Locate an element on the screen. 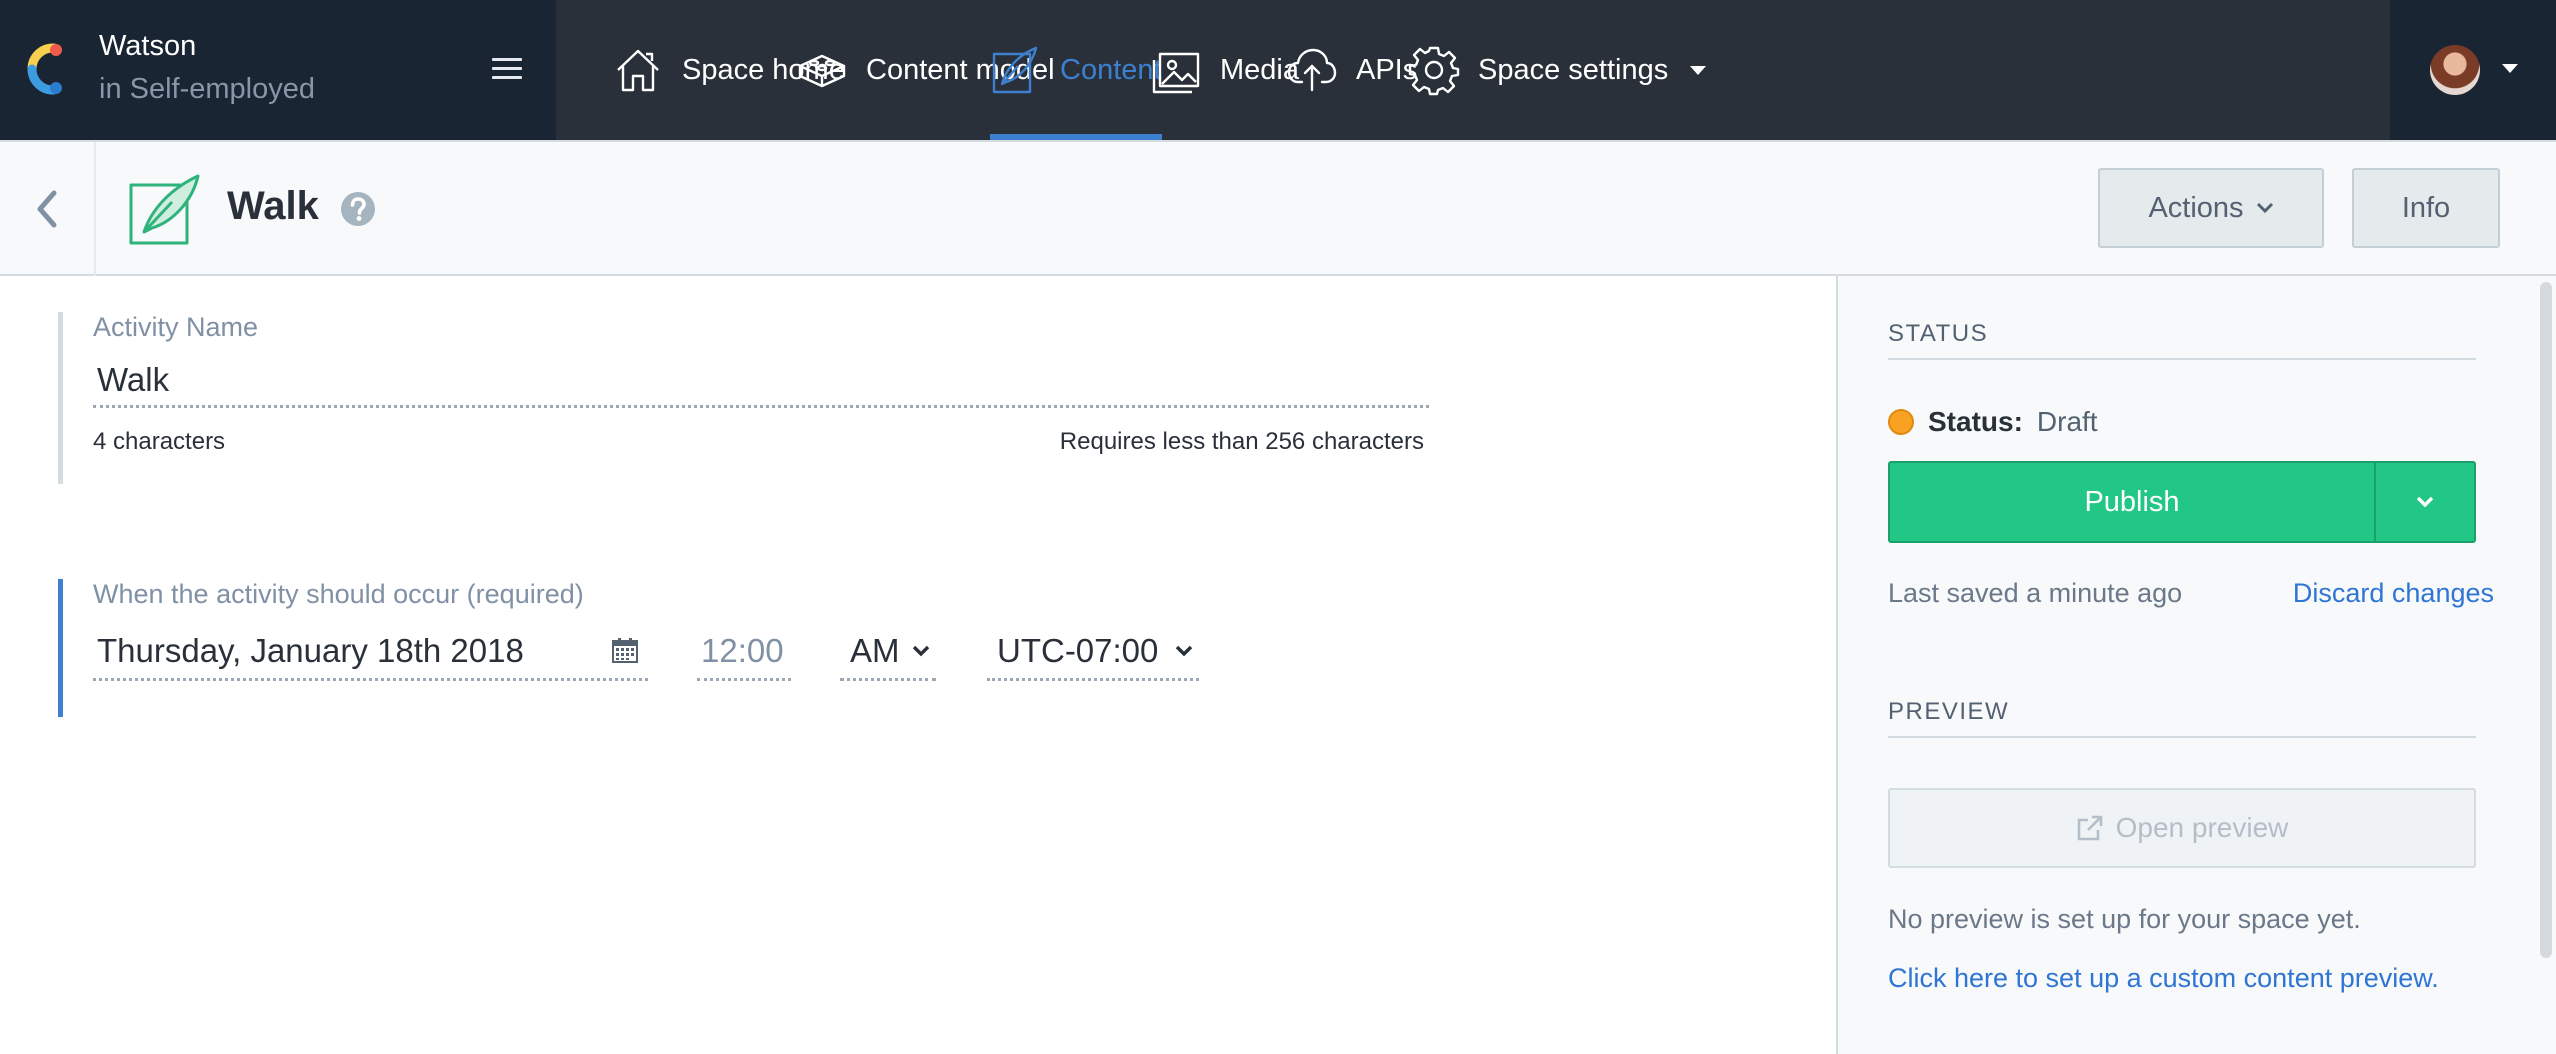 The image size is (2556, 1054). publish-button-group: Publish is located at coordinates (2182, 502).